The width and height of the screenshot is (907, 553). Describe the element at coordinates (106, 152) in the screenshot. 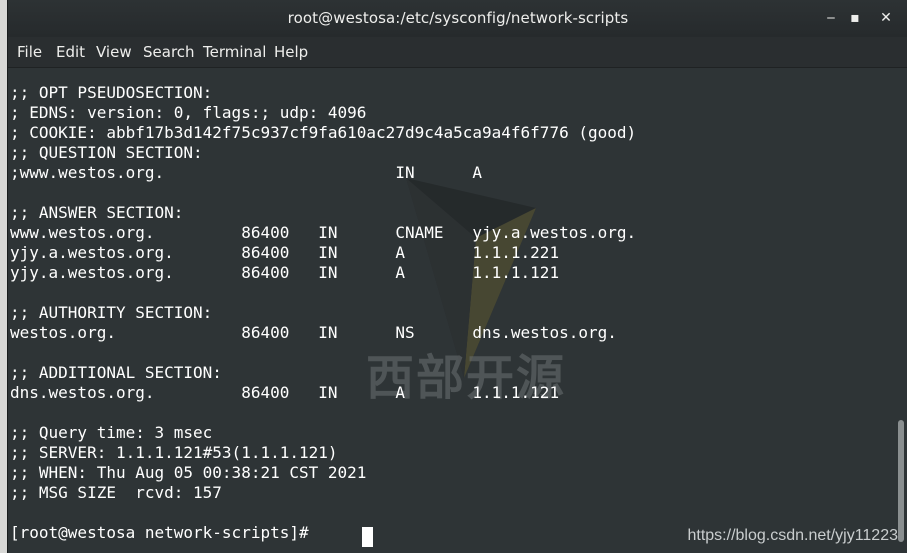

I see `terminal-line: ;; QUESTION SECTION:` at that location.